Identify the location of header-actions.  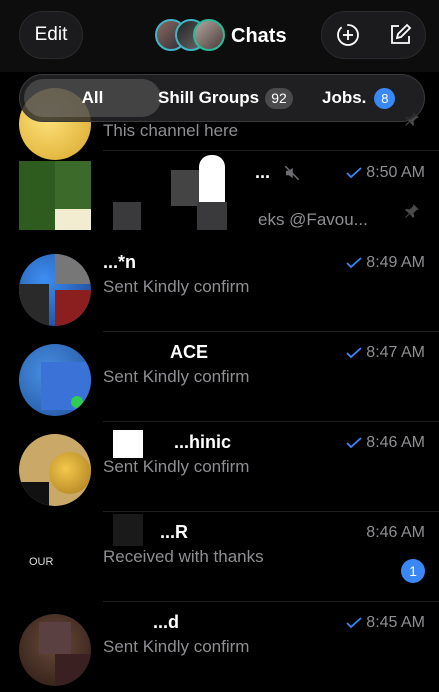
(373, 35).